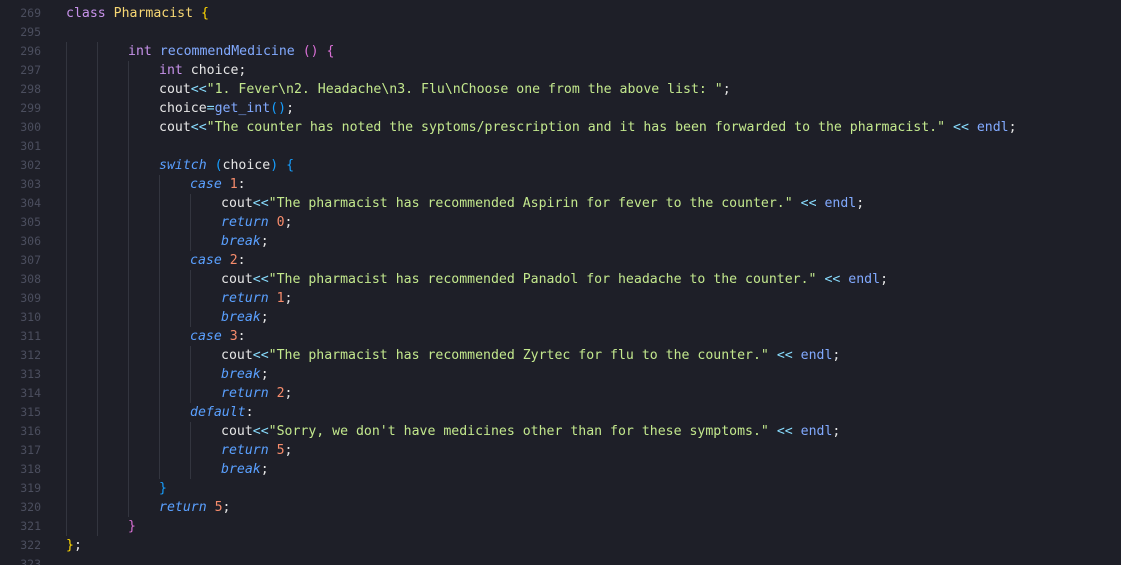 The width and height of the screenshot is (1121, 565). What do you see at coordinates (560, 317) in the screenshot?
I see `code-line: 310 break;` at bounding box center [560, 317].